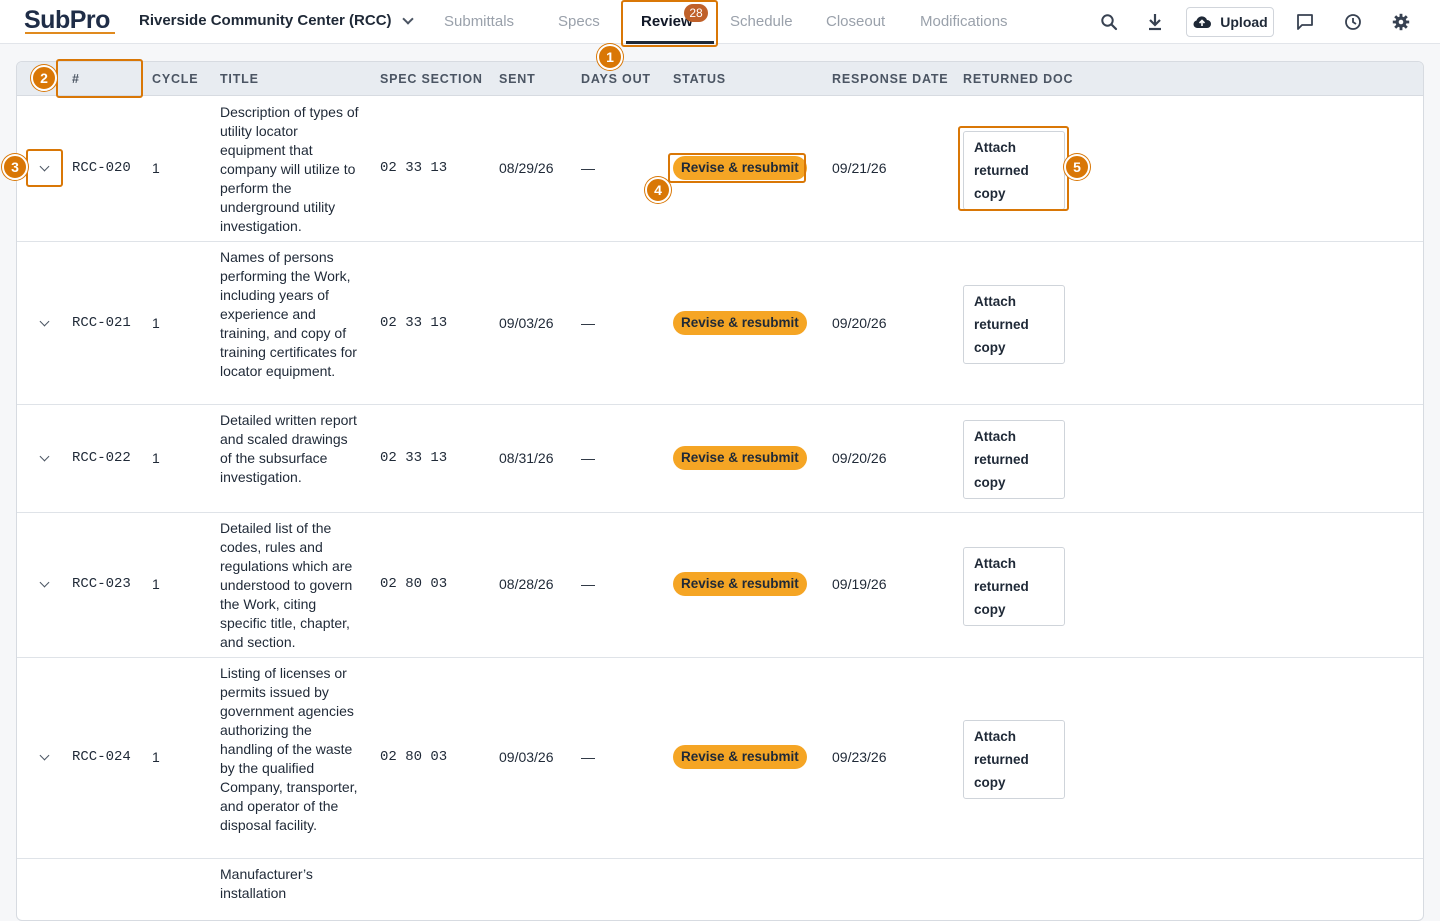  I want to click on project-name: Riverside Community Center (RCC), so click(265, 20).